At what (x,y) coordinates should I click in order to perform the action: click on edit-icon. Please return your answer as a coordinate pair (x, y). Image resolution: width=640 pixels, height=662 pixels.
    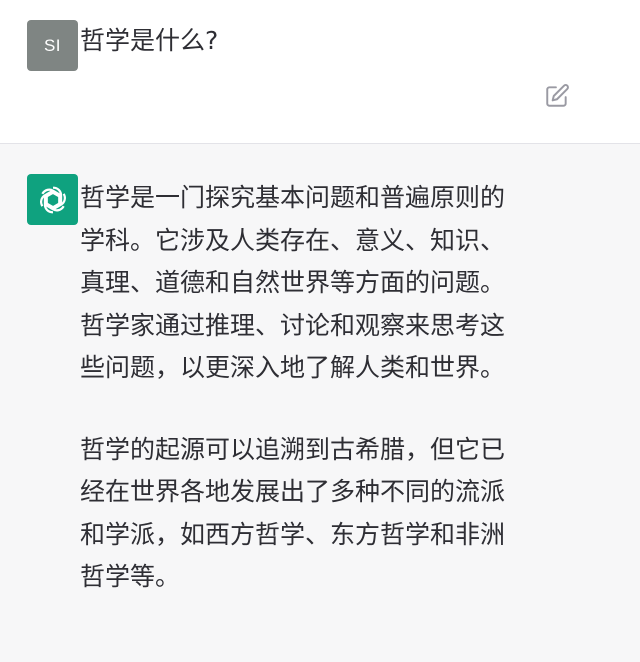
    Looking at the image, I should click on (557, 95).